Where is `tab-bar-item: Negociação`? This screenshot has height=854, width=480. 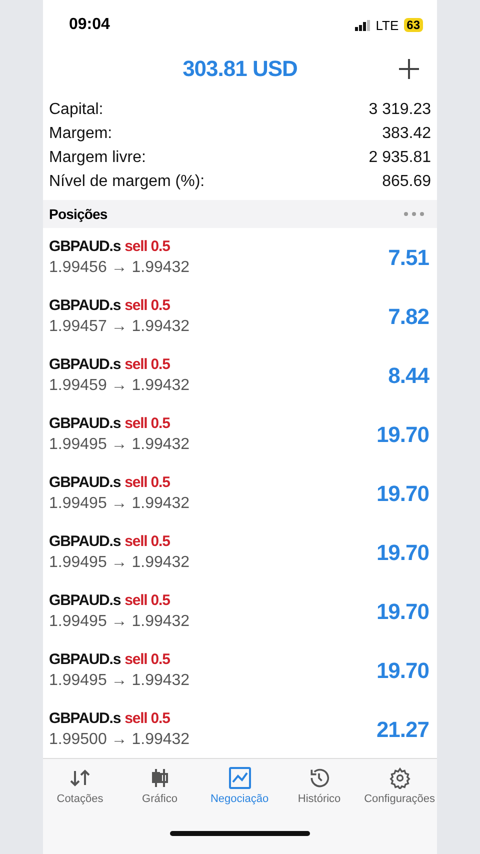 tab-bar-item: Negociação is located at coordinates (239, 786).